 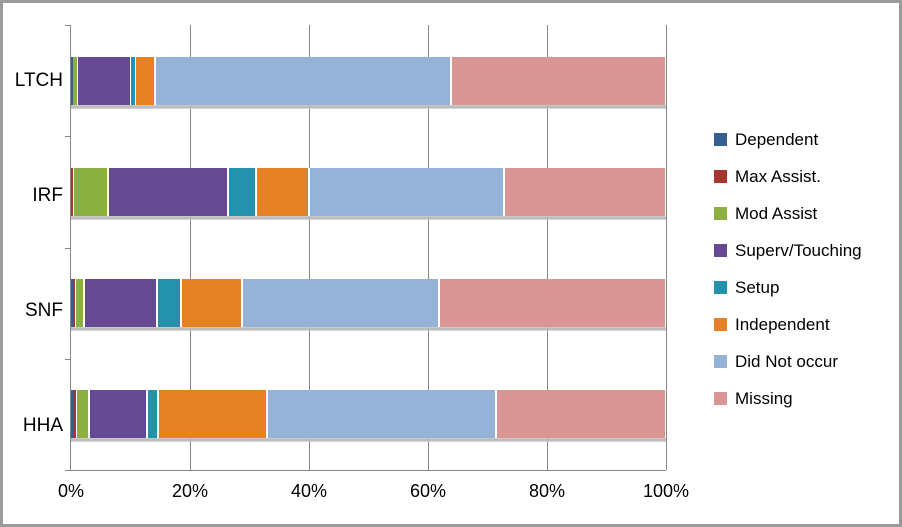 I want to click on legend-item-superv-touching: Superv/Touching, so click(x=804, y=250).